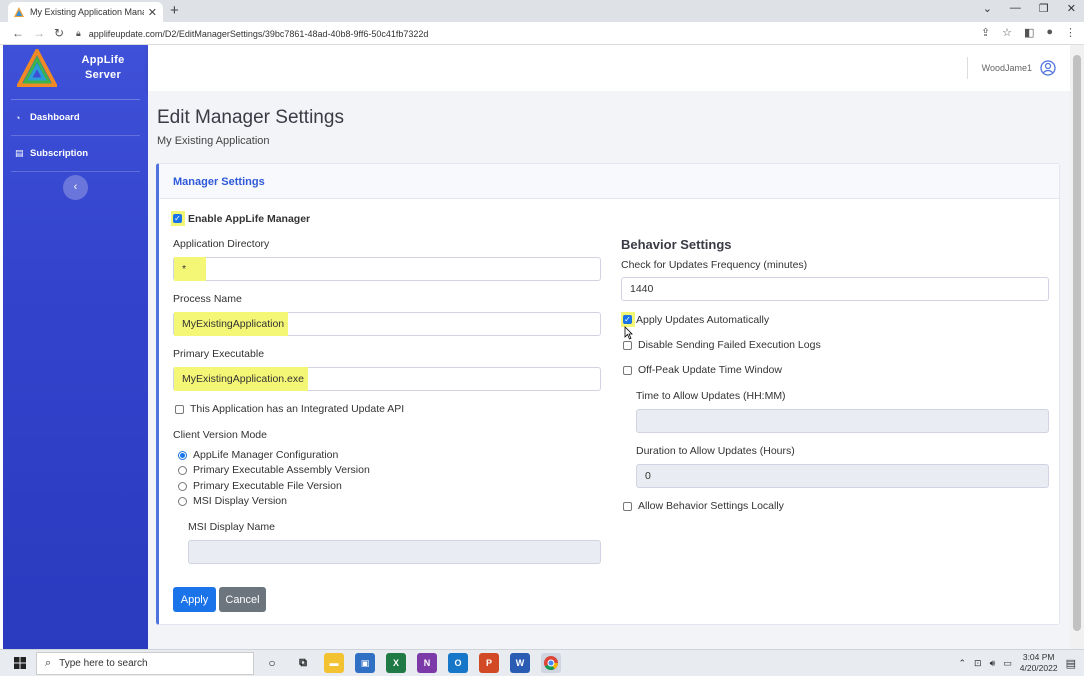 Image resolution: width=1084 pixels, height=676 pixels. Describe the element at coordinates (489, 663) in the screenshot. I see `powerpoint-icon: P` at that location.